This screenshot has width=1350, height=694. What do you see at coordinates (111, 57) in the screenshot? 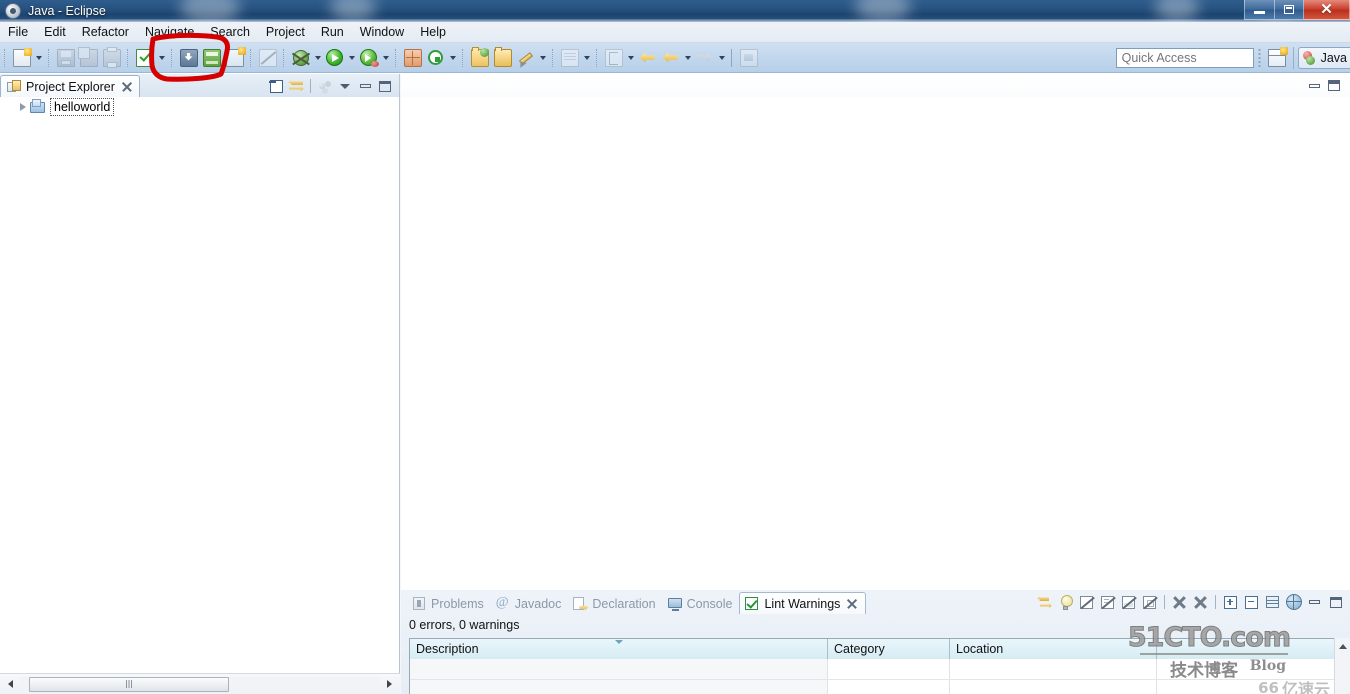
I see `print-button` at bounding box center [111, 57].